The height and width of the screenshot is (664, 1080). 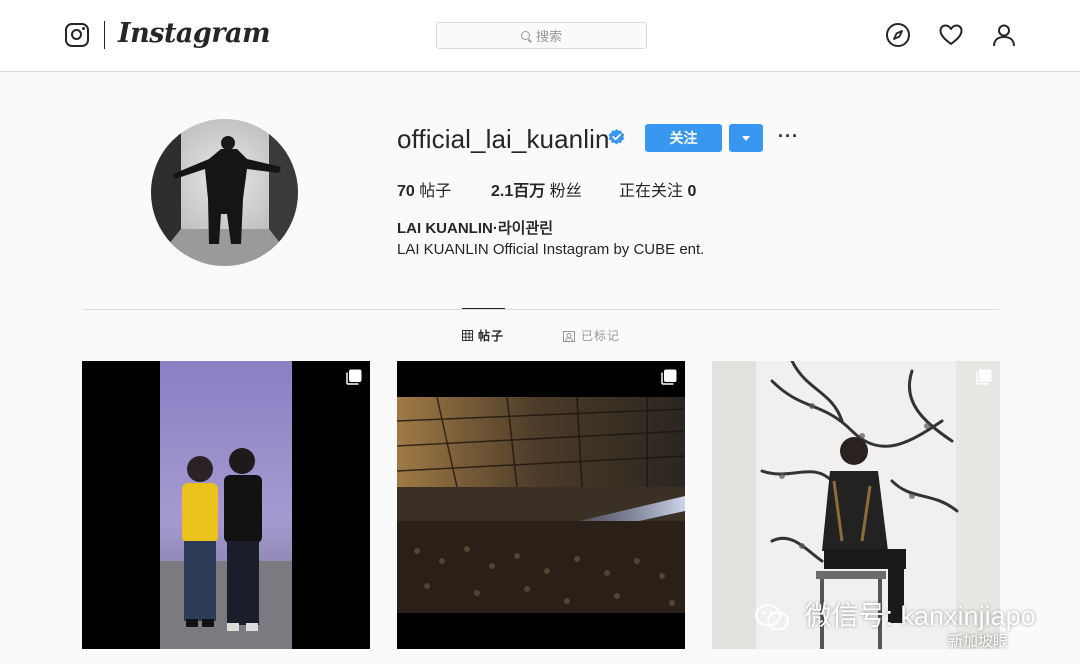 I want to click on heart-icon, so click(x=951, y=35).